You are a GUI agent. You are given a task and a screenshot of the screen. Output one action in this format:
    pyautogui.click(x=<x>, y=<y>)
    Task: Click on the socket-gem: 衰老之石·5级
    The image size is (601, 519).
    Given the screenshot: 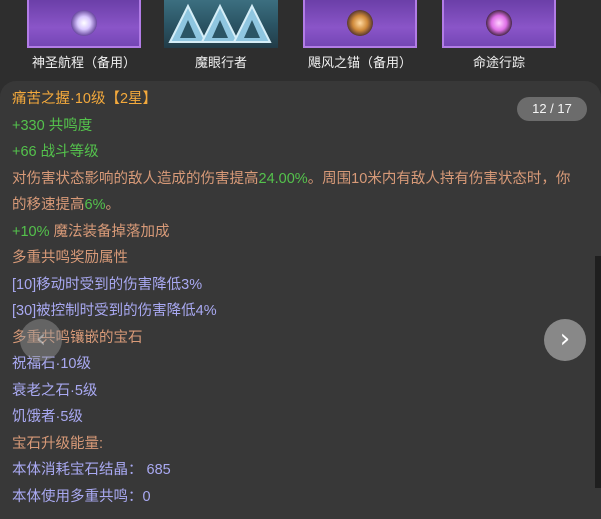 What is the action you would take?
    pyautogui.click(x=55, y=390)
    